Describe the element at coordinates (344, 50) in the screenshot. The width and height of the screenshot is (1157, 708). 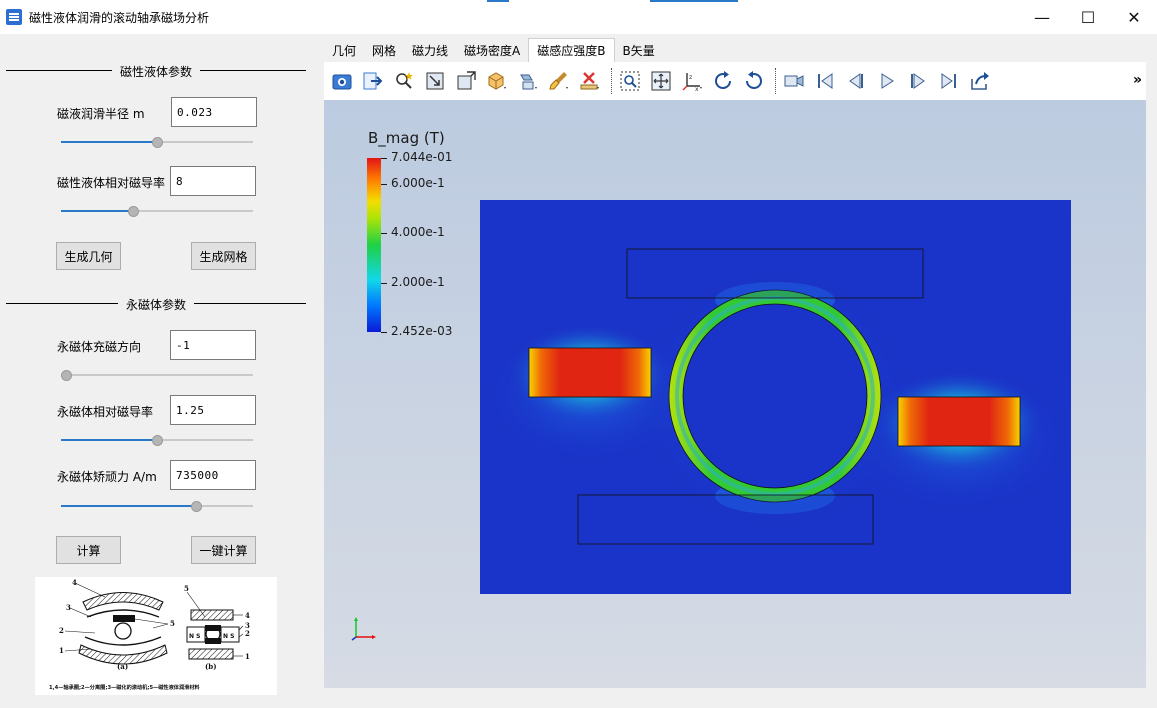
I see `tab-item: 几何` at that location.